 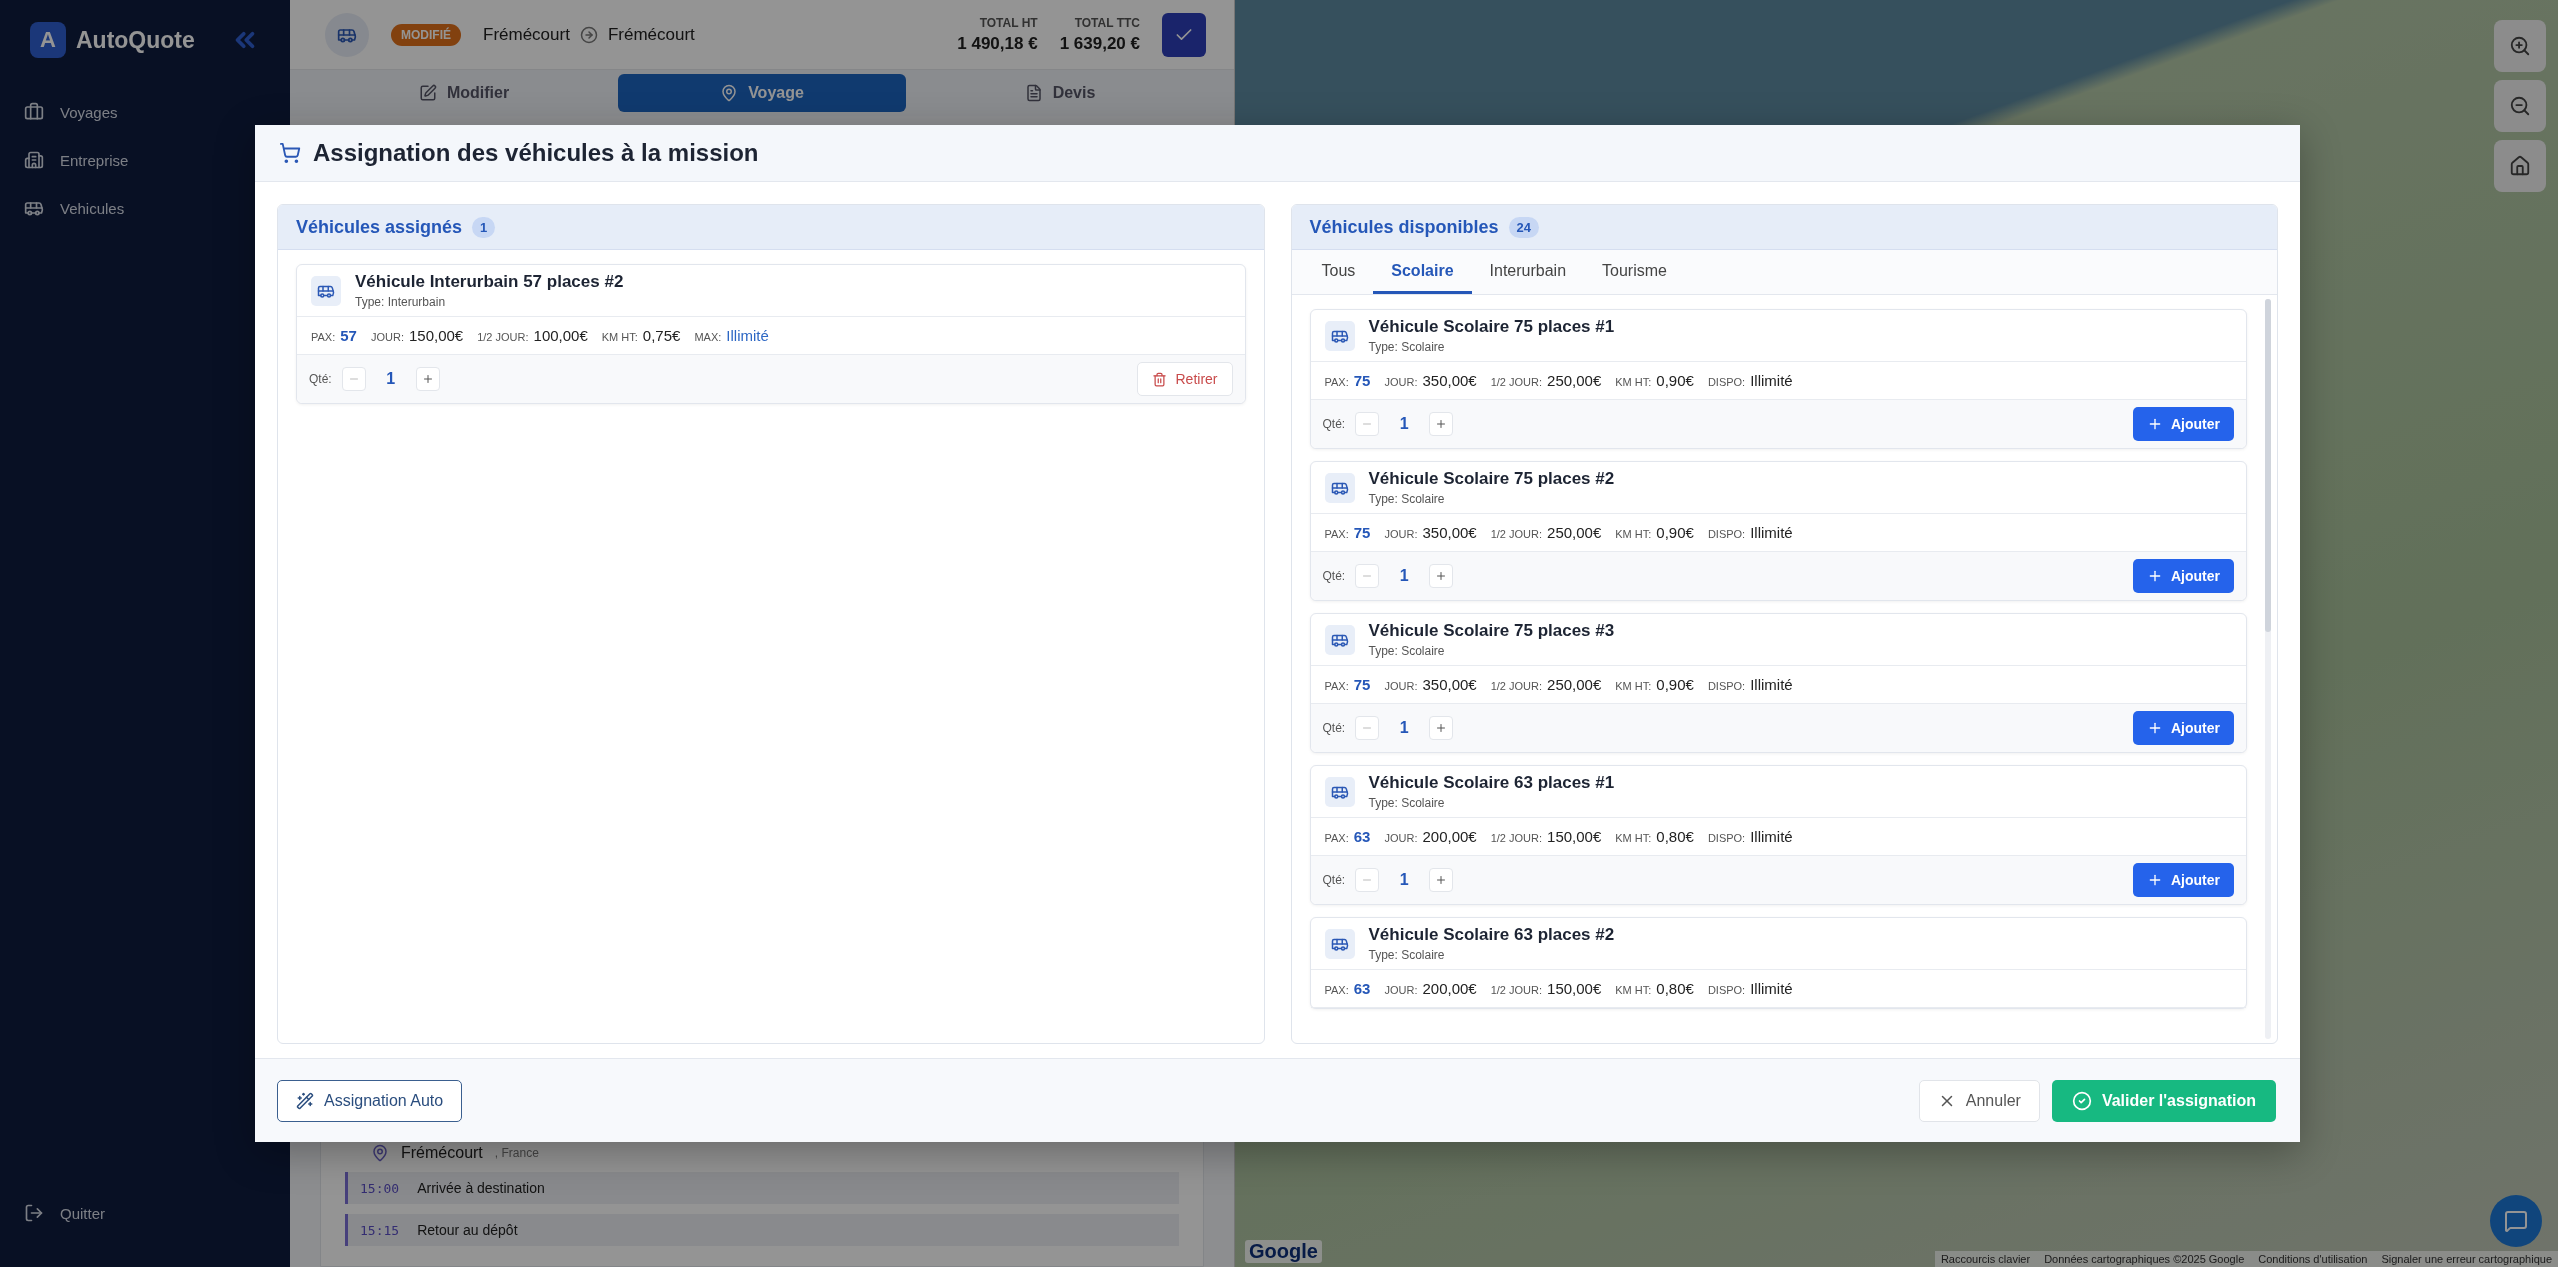 What do you see at coordinates (1491, 783) in the screenshot?
I see `vehicle-name: Véhicule Scolaire 63 places #1` at bounding box center [1491, 783].